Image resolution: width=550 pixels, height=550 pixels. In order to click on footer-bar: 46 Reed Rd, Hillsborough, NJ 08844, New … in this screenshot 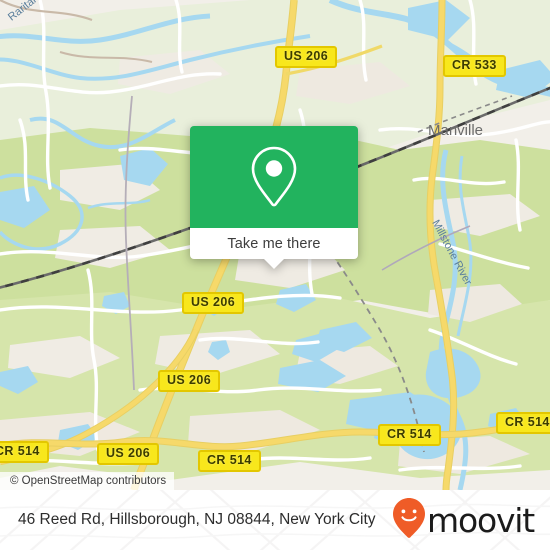, I will do `click(275, 520)`.